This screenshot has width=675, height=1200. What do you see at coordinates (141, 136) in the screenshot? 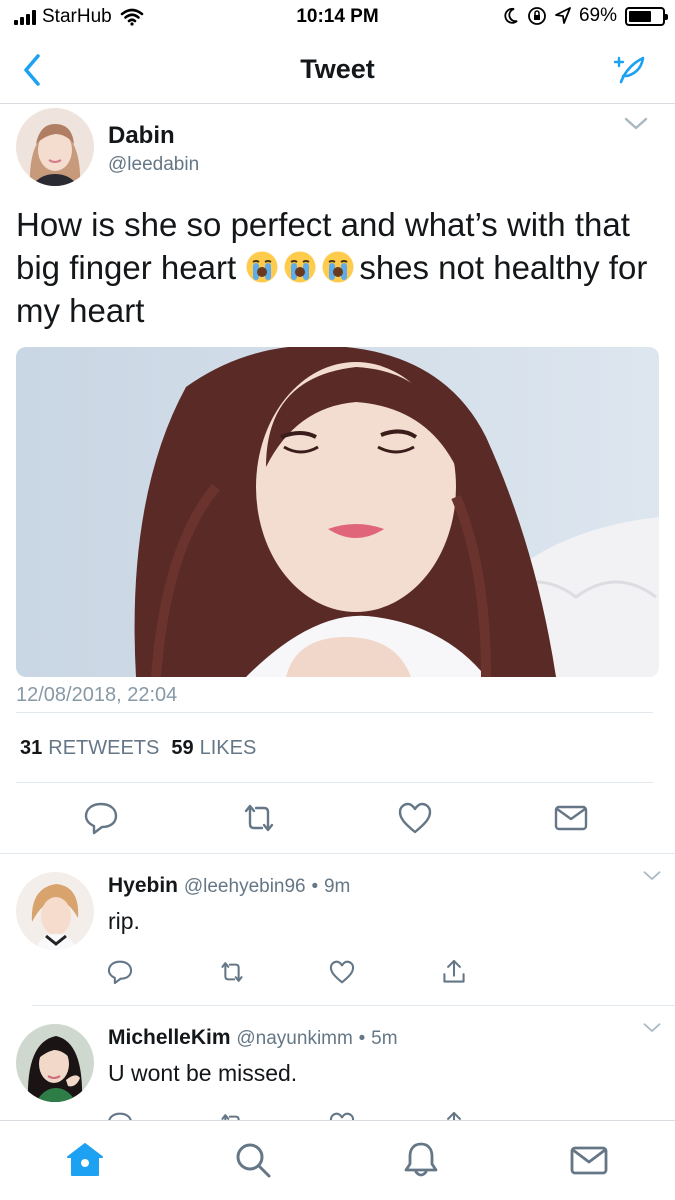
I see `author-name: Dabin` at bounding box center [141, 136].